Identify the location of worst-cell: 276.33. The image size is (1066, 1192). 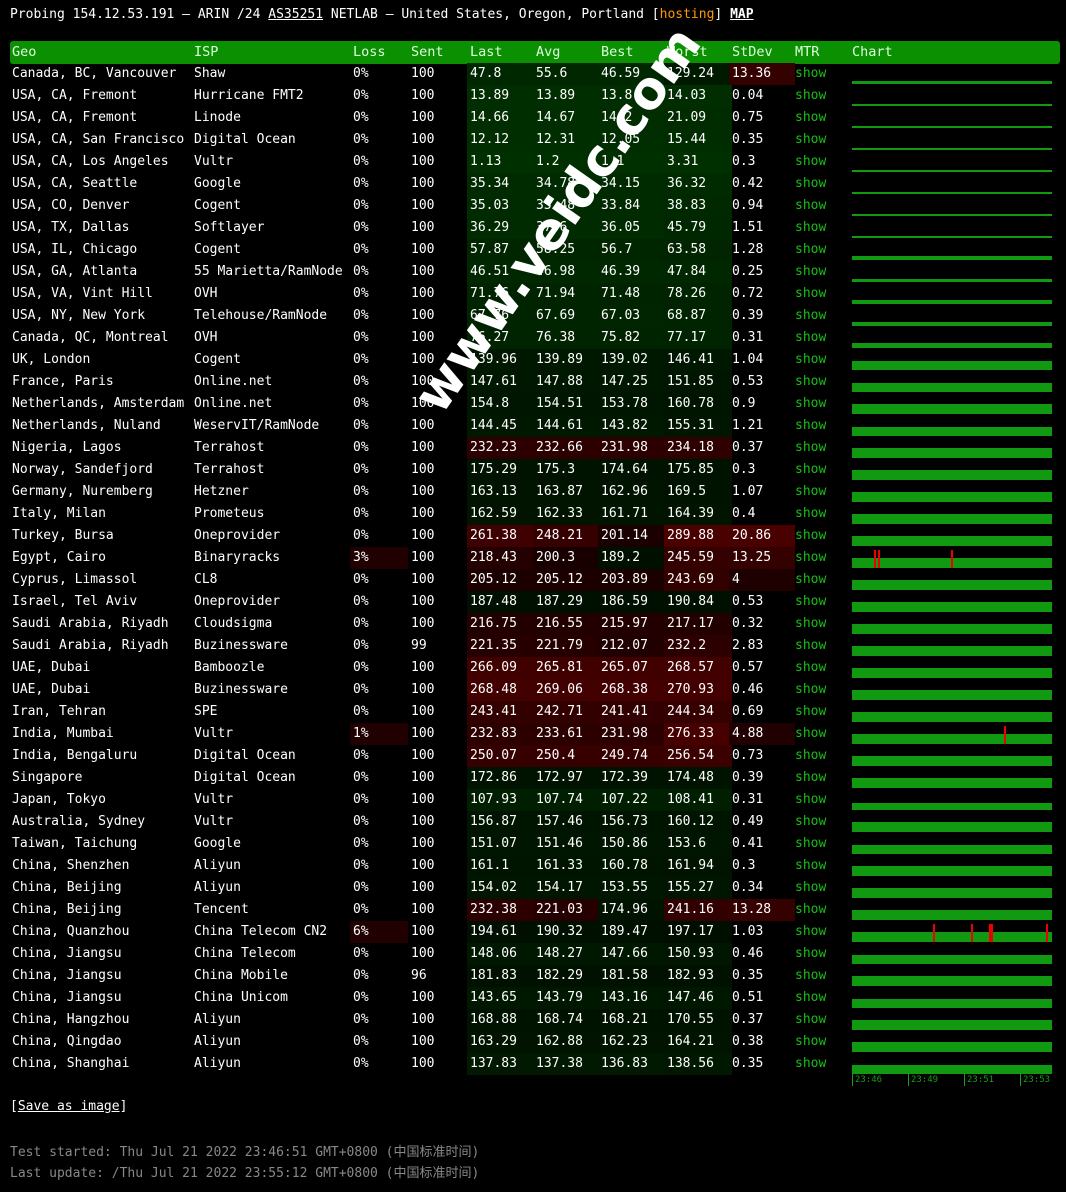
(698, 734).